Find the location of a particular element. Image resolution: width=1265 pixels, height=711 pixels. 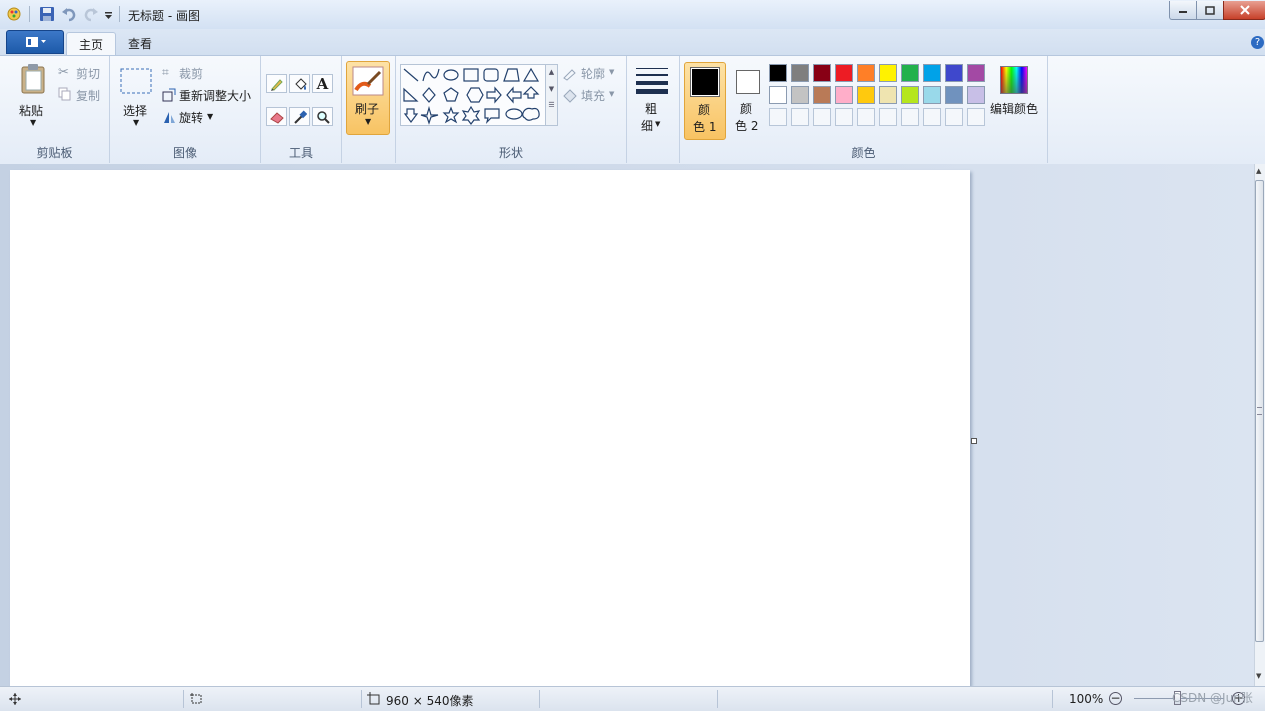

edit-colors-label: 编辑颜色 is located at coordinates (1014, 109).